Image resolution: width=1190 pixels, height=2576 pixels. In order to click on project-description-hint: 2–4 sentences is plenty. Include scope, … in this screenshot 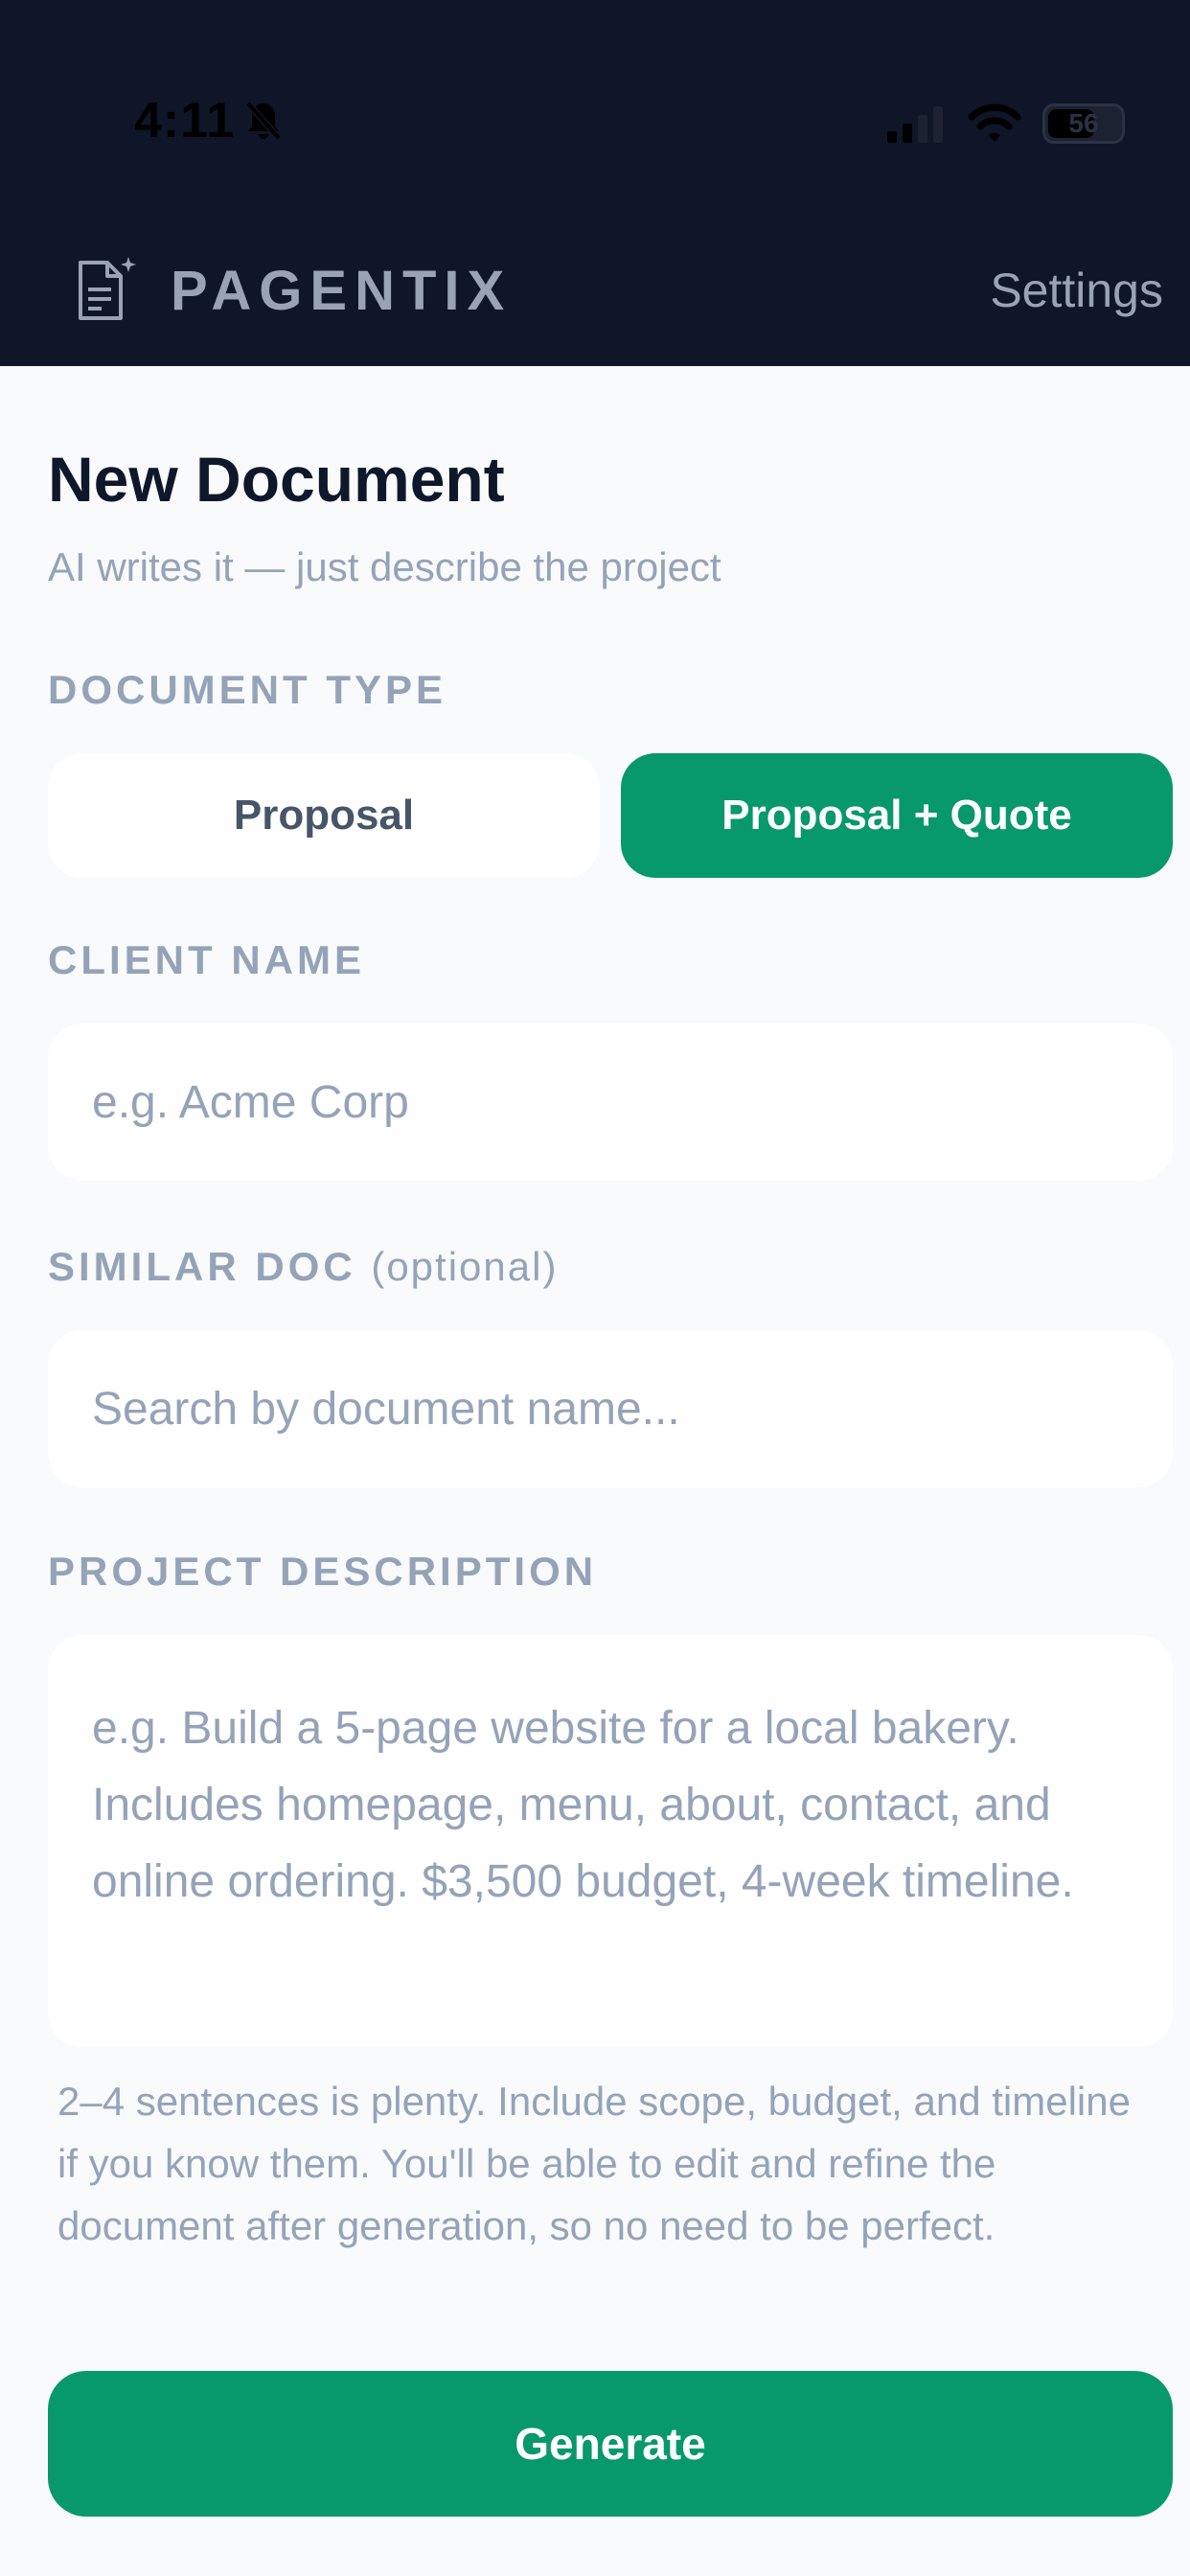, I will do `click(594, 2163)`.